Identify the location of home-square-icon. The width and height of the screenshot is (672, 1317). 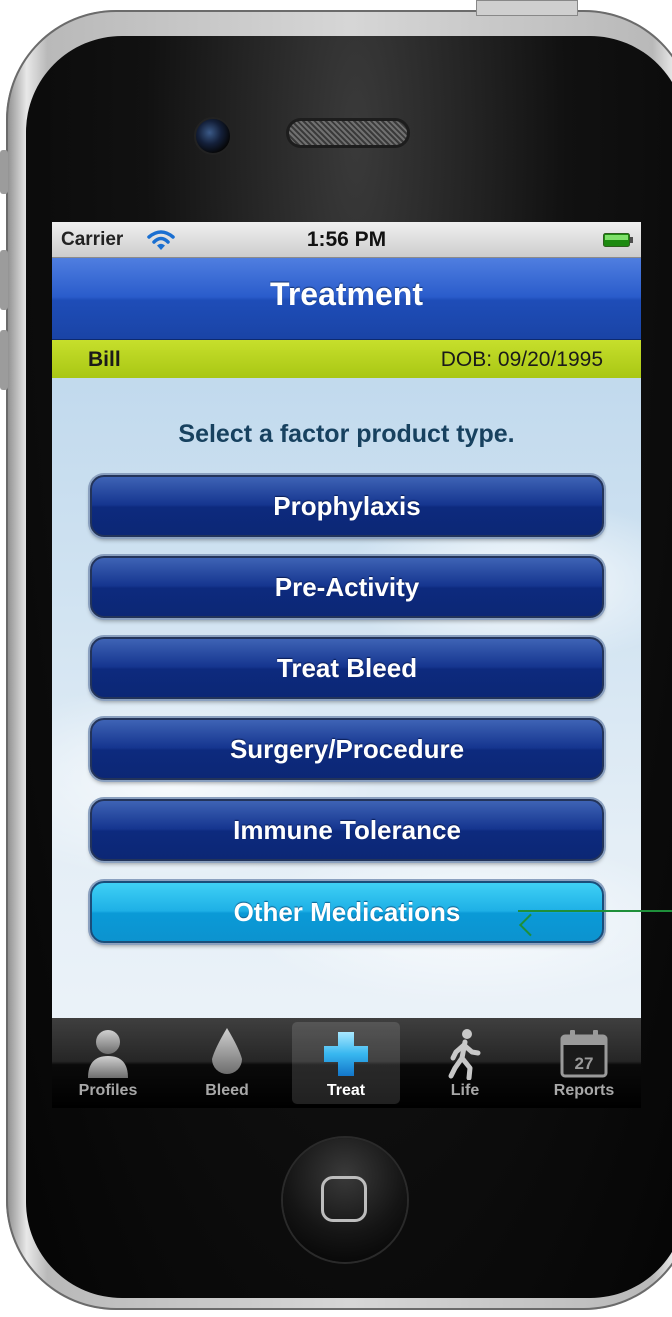
(344, 1199).